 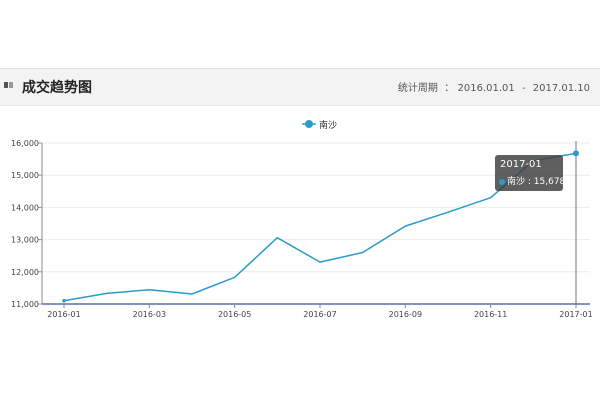 I want to click on chart-legend: 南沙, so click(x=319, y=125).